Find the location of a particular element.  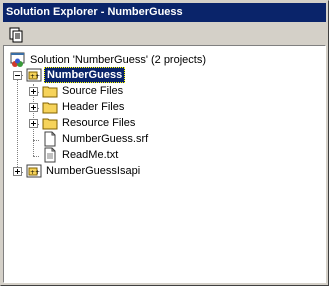

tree-item-label: NumberGuess.srf is located at coordinates (105, 139).